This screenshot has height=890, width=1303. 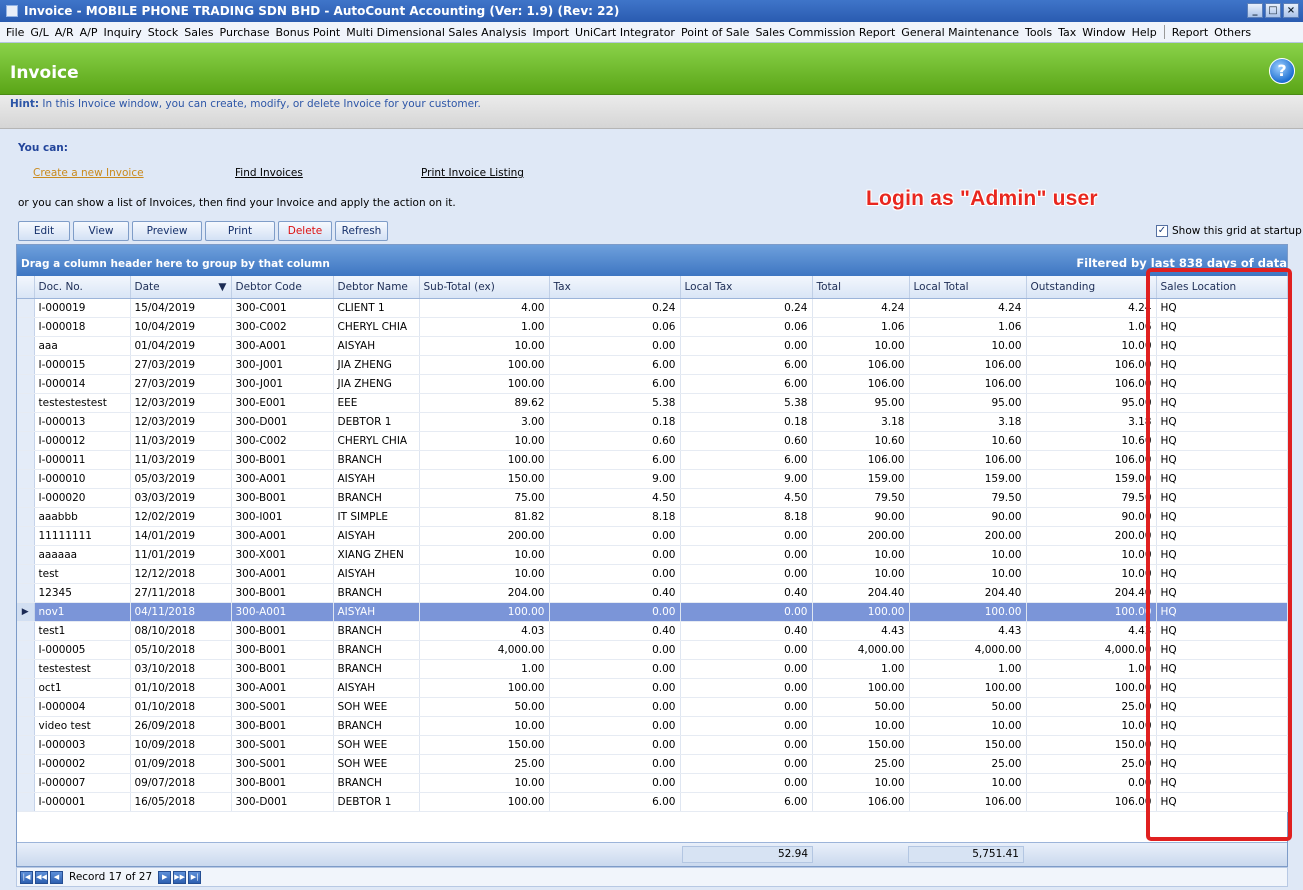 What do you see at coordinates (82, 346) in the screenshot?
I see `table-cell: aaa` at bounding box center [82, 346].